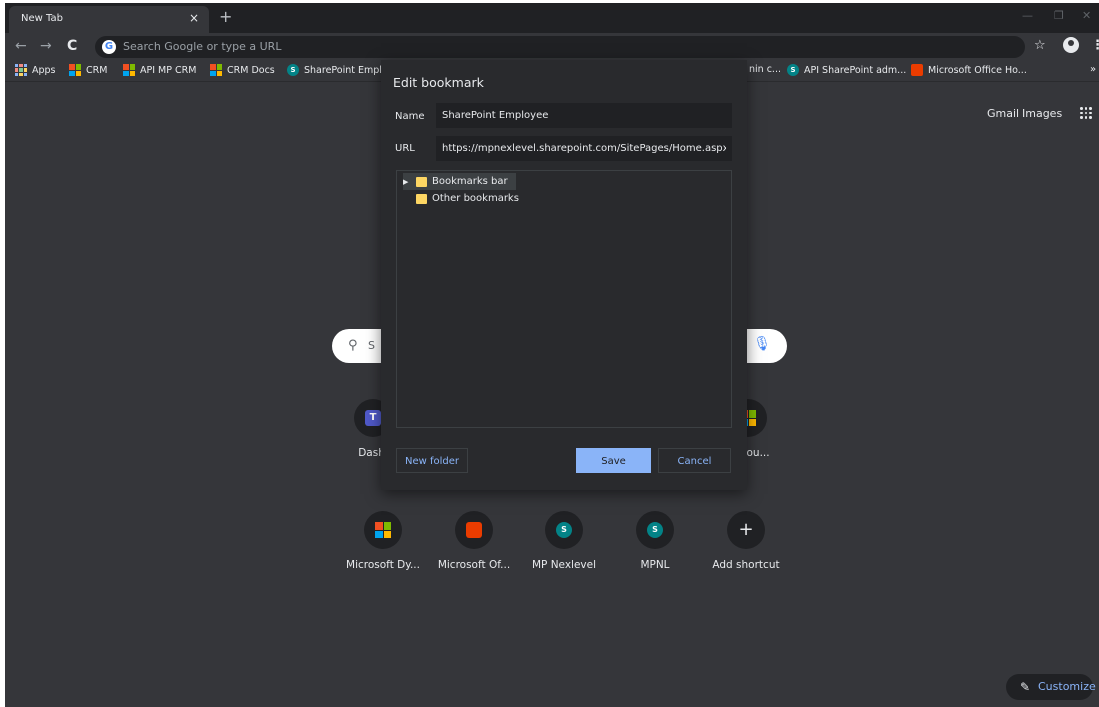 Image resolution: width=1099 pixels, height=707 pixels. I want to click on folder-other-bookmarks: Other bookmarks, so click(465, 198).